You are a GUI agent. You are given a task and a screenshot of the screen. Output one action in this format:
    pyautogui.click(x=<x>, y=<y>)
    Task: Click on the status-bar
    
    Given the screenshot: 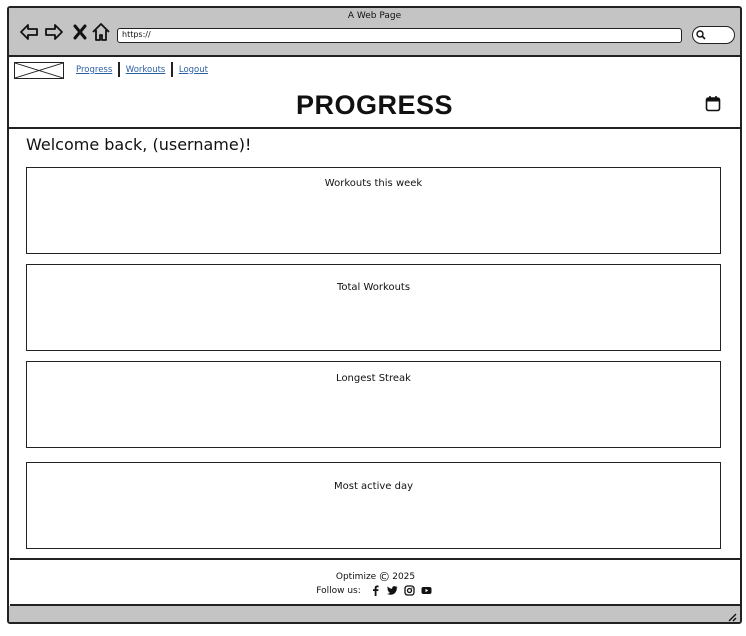 What is the action you would take?
    pyautogui.click(x=374, y=614)
    